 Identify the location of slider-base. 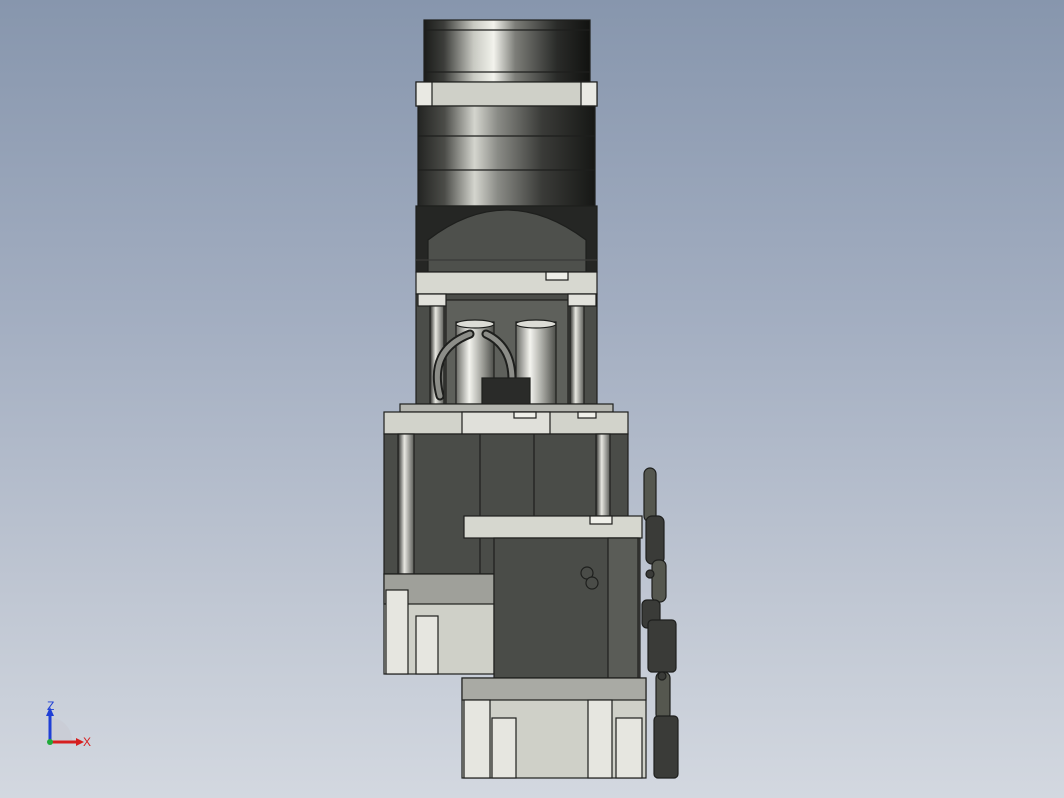
(554, 728).